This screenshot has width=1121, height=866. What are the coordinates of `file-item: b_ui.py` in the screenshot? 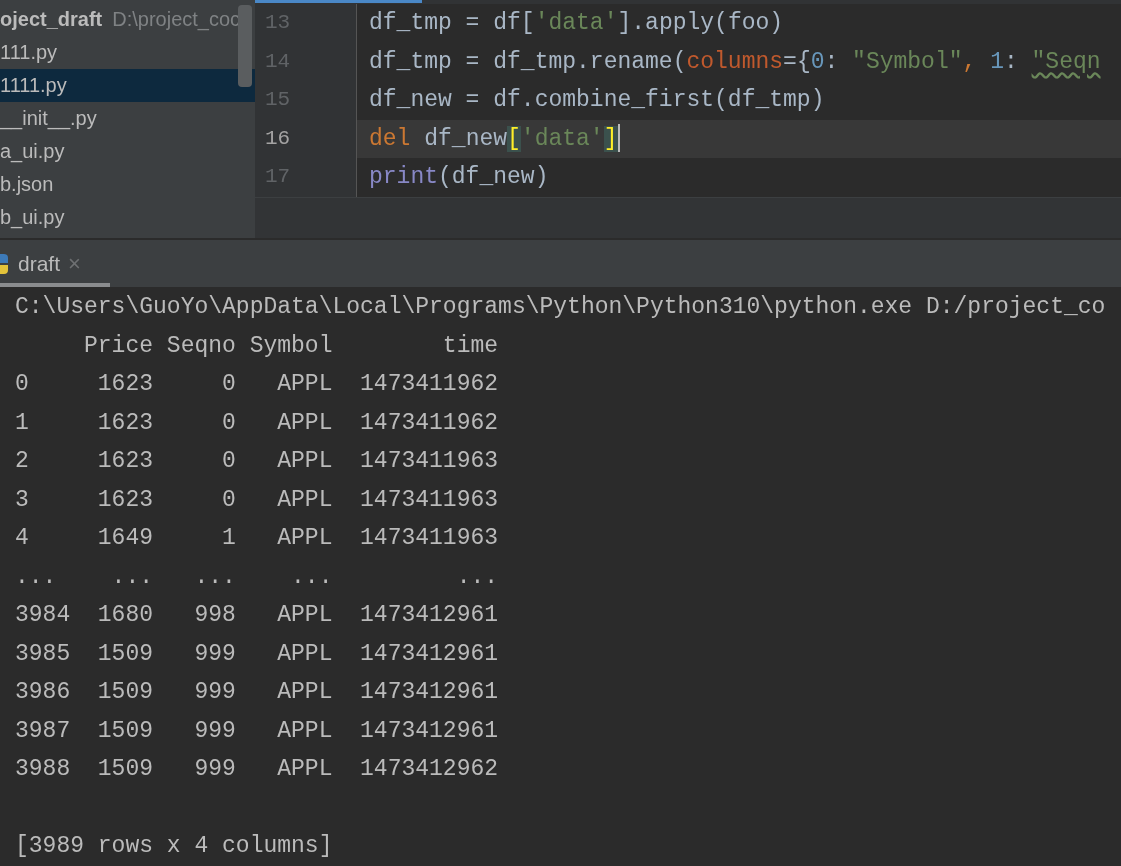 It's located at (127, 217).